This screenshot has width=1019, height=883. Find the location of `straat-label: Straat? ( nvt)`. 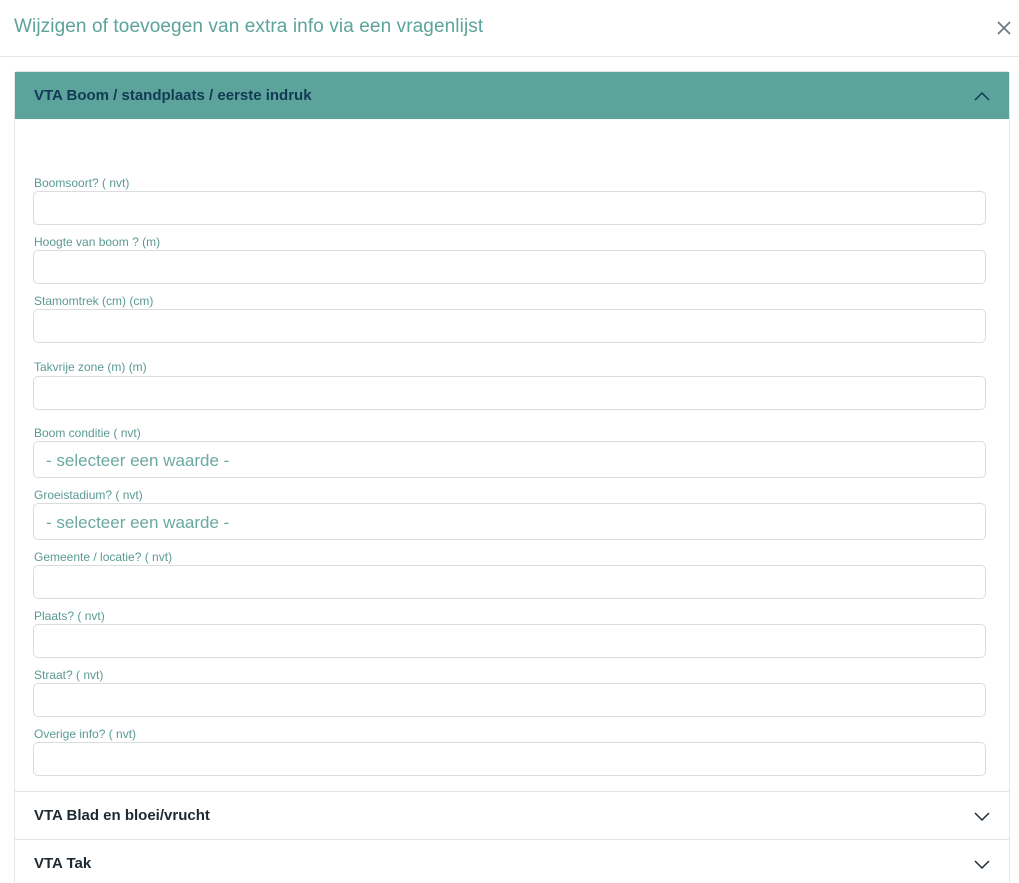

straat-label: Straat? ( nvt) is located at coordinates (69, 675).